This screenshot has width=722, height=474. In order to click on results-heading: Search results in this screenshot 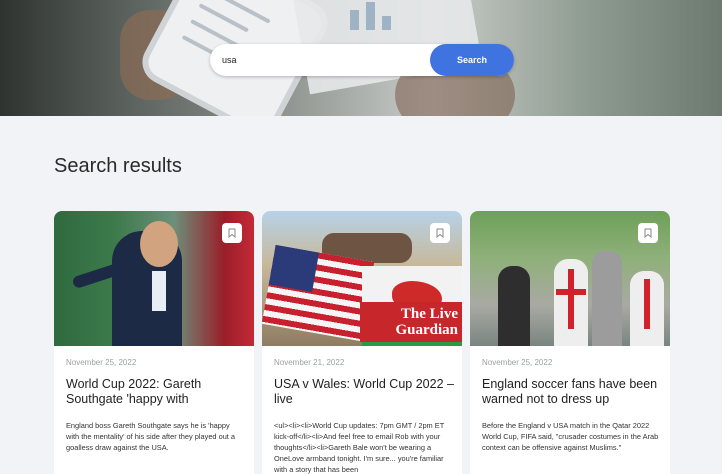, I will do `click(118, 166)`.